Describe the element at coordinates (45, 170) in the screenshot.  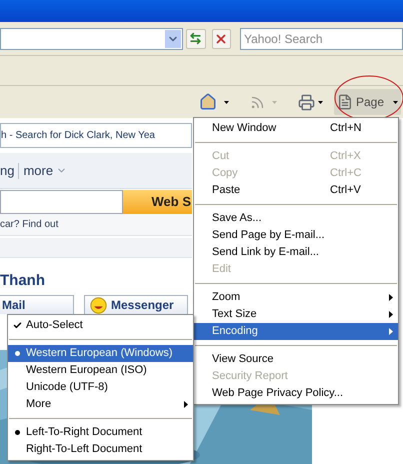
I see `nav-link: more` at that location.